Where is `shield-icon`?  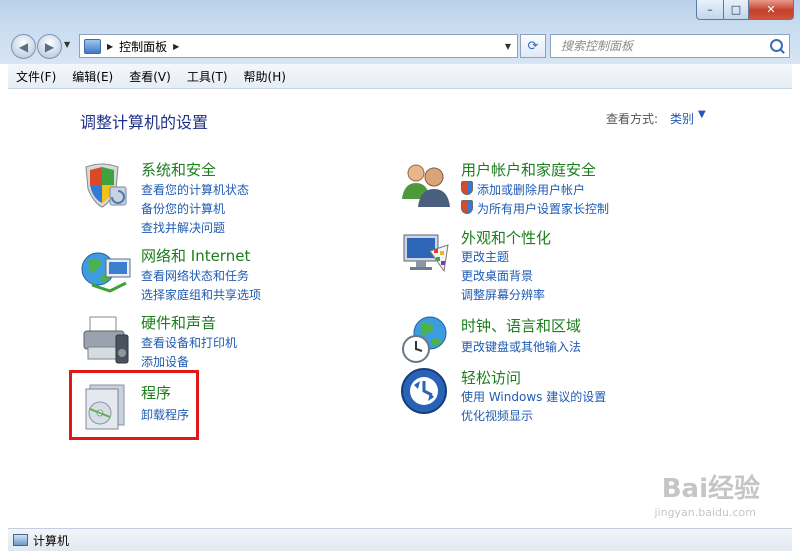
shield-icon is located at coordinates (105, 184).